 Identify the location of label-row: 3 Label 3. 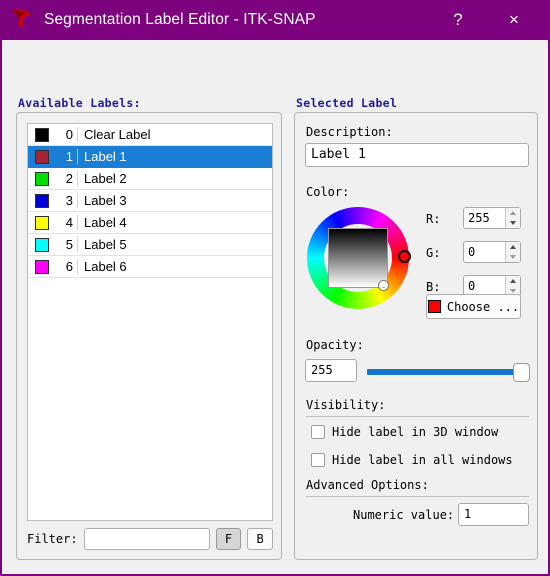
(150, 201).